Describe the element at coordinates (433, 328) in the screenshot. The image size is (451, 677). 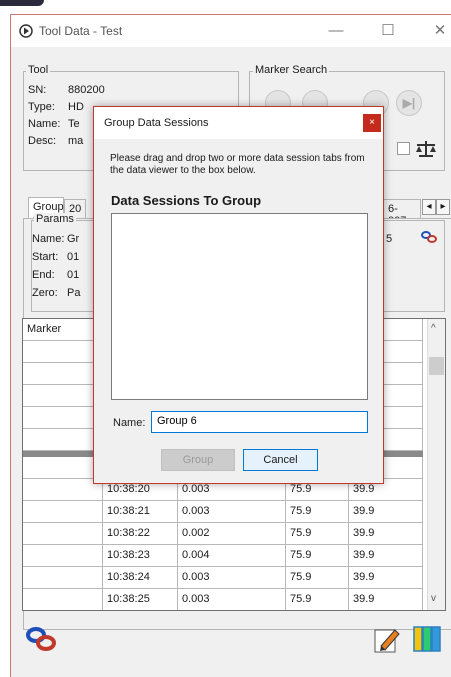
I see `scroll-up-icon: ^` at that location.